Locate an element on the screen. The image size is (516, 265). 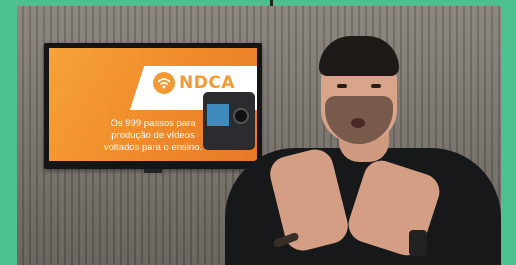
wifi-circle-icon is located at coordinates (164, 83).